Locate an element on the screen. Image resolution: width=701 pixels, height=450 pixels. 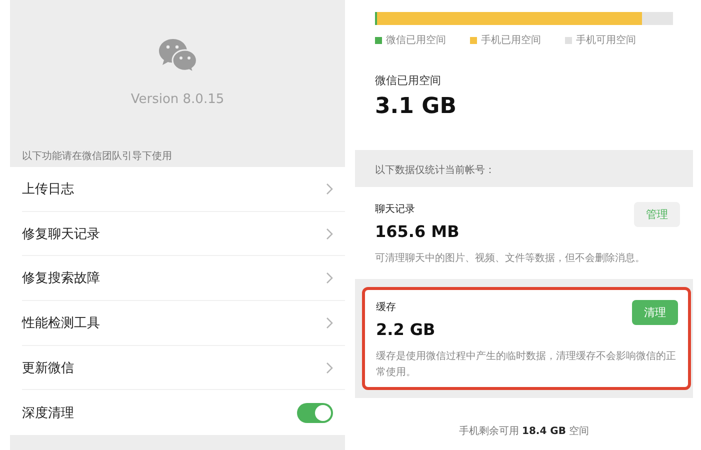
card-size: 2.2 GB is located at coordinates (406, 329).